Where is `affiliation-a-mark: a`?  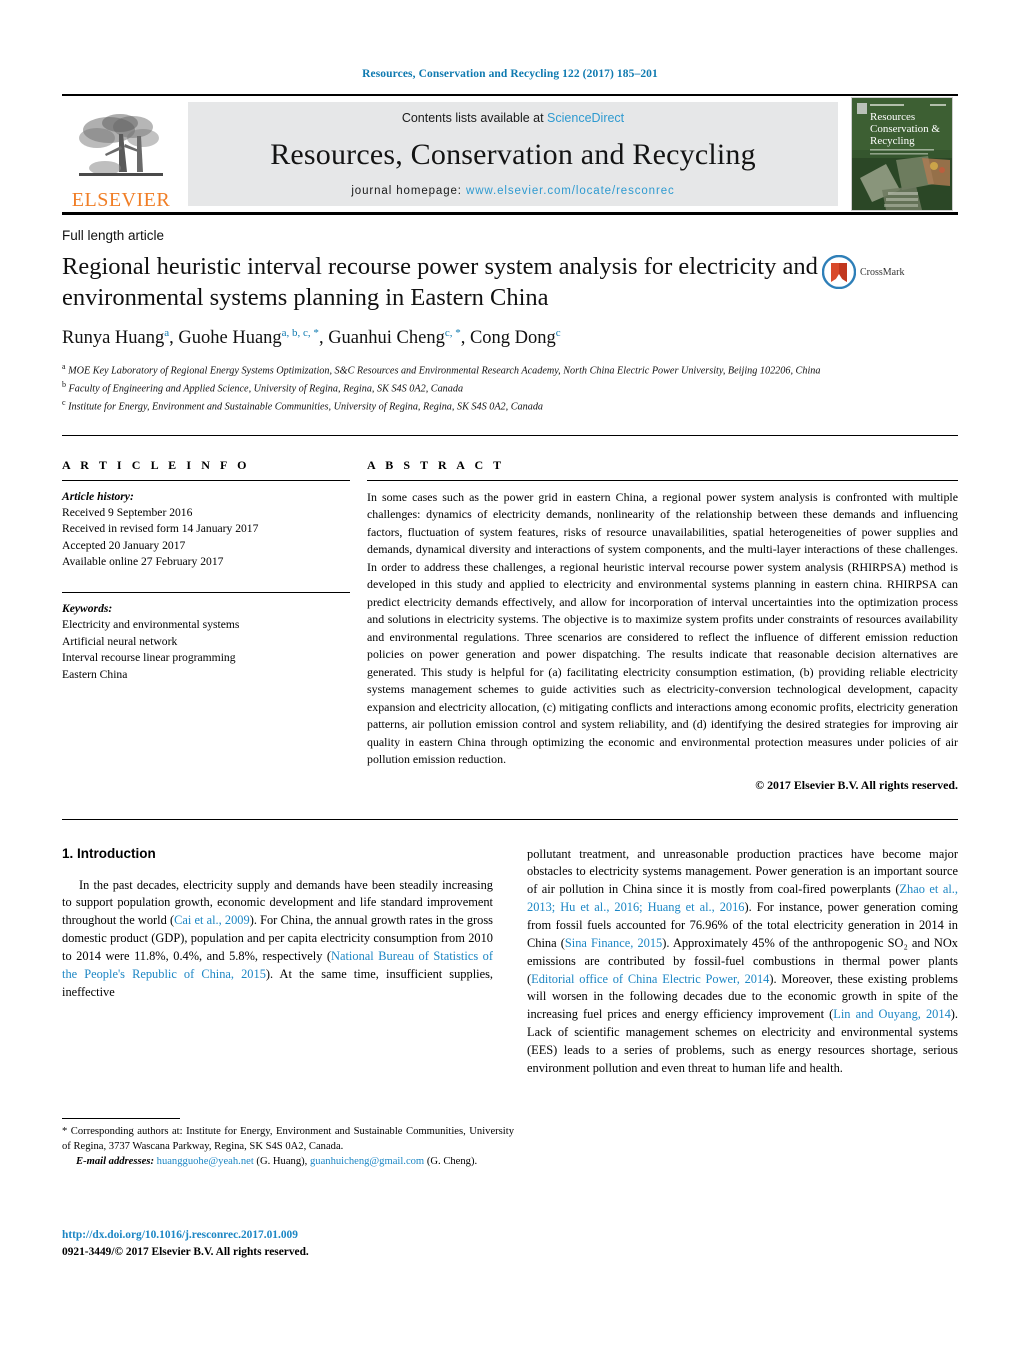 affiliation-a-mark: a is located at coordinates (64, 366).